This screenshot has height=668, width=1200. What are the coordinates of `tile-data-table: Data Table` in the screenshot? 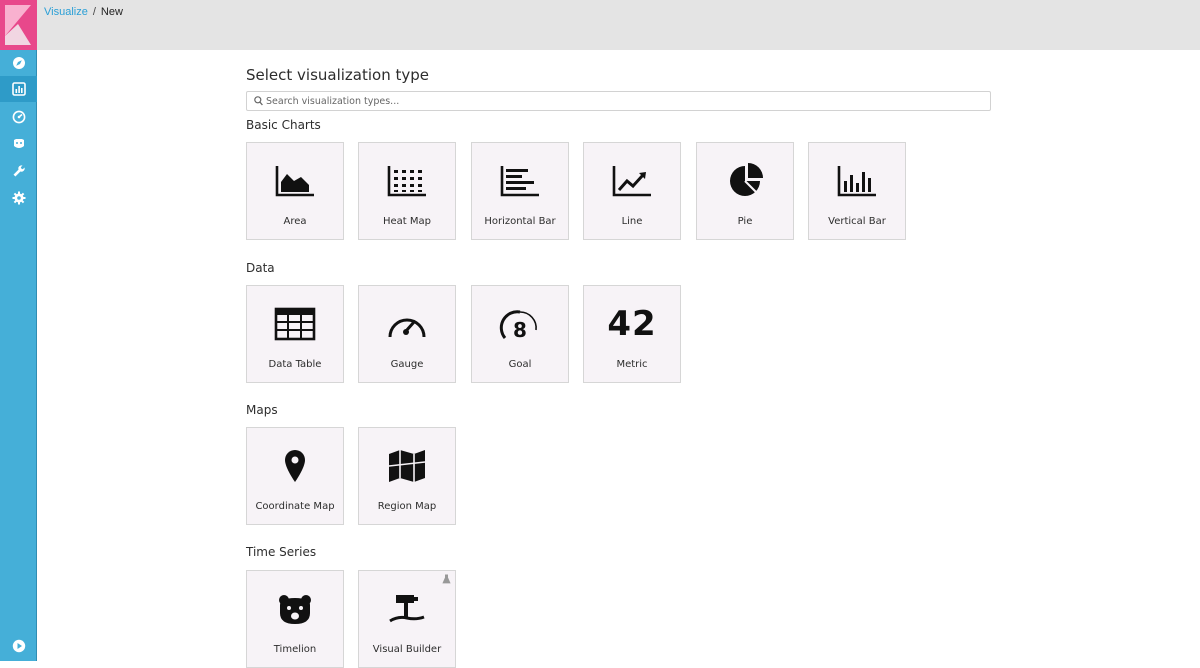 It's located at (295, 334).